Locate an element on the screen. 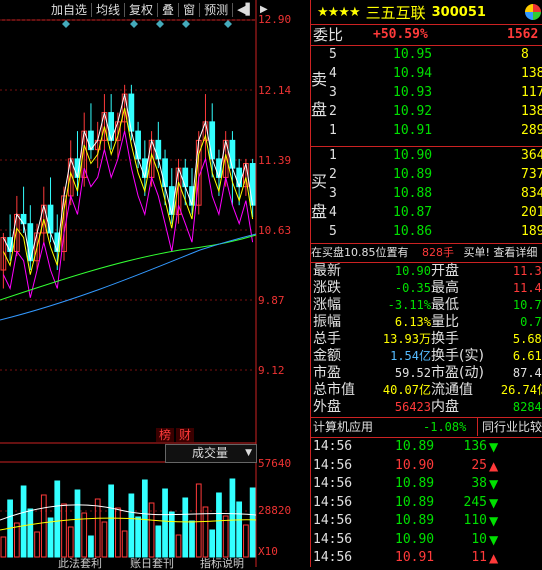  tick-volume: 245 is located at coordinates (475, 502).